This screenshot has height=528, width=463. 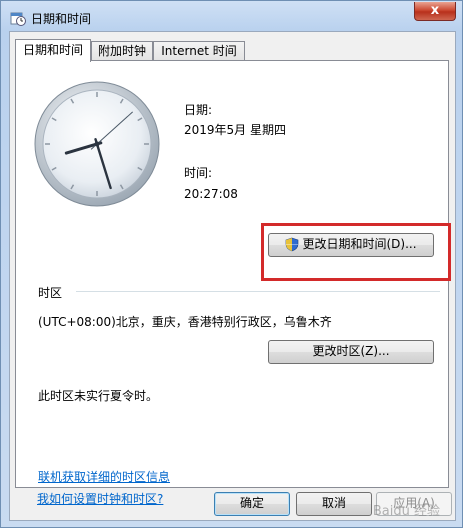 I want to click on title-bar: 日期和时间 x, so click(x=231, y=18).